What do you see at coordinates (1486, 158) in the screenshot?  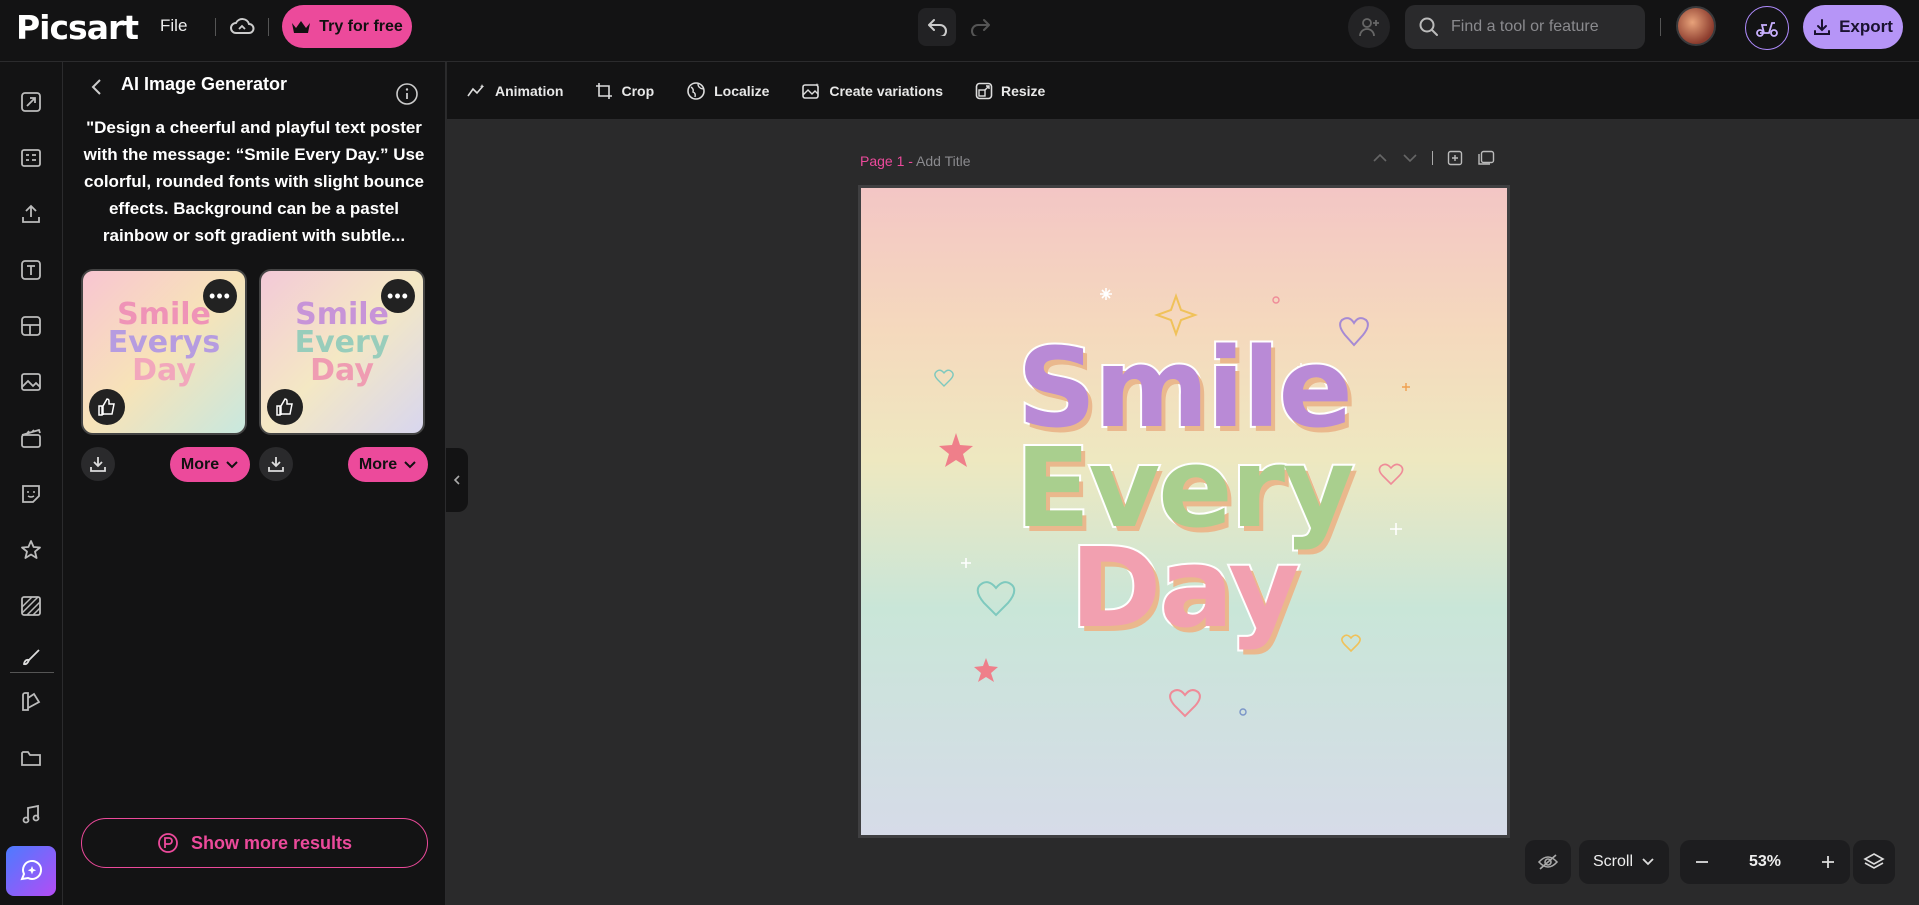 I see `duplicate-page-icon` at bounding box center [1486, 158].